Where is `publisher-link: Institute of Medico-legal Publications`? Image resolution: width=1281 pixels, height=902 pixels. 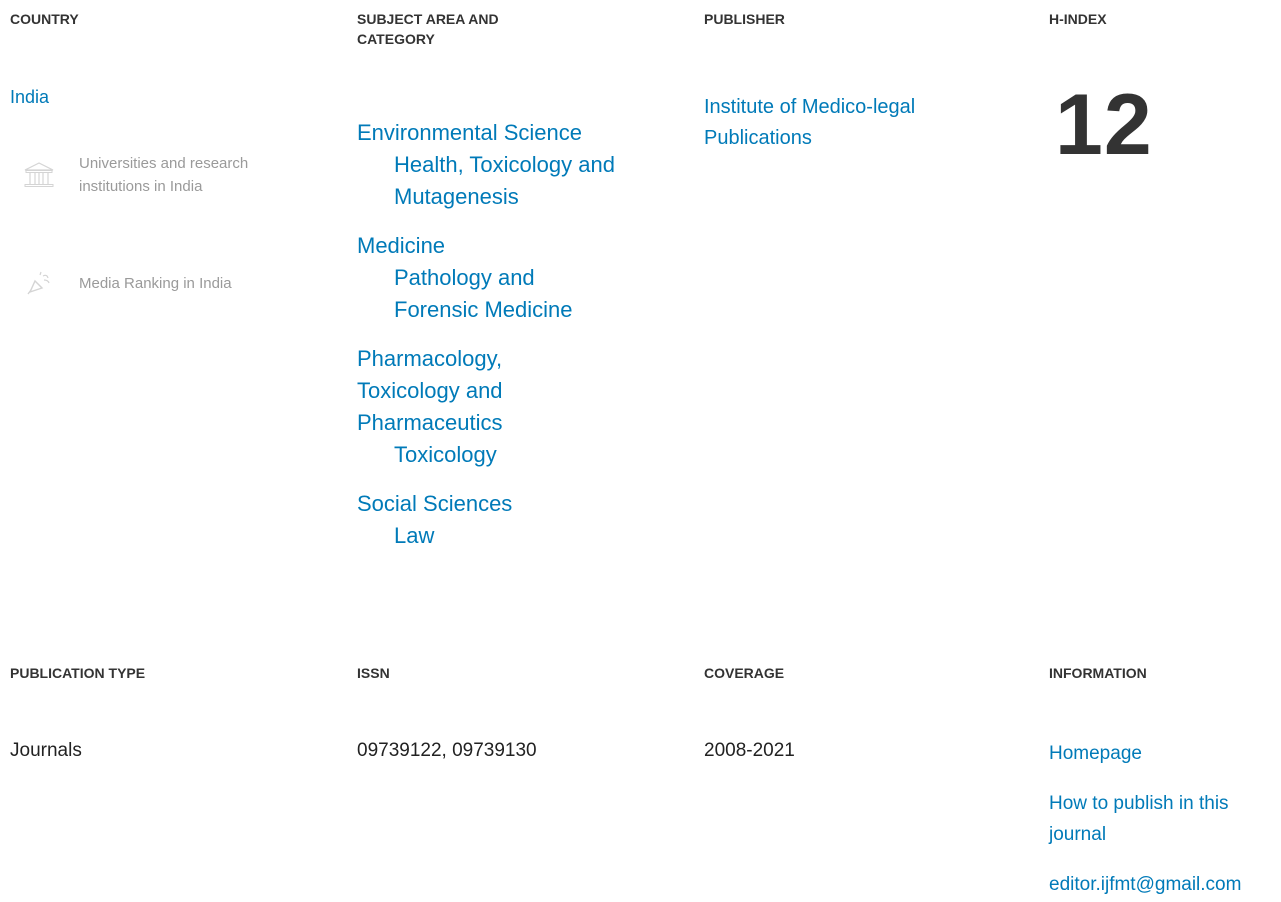 publisher-link: Institute of Medico-legal Publications is located at coordinates (834, 123).